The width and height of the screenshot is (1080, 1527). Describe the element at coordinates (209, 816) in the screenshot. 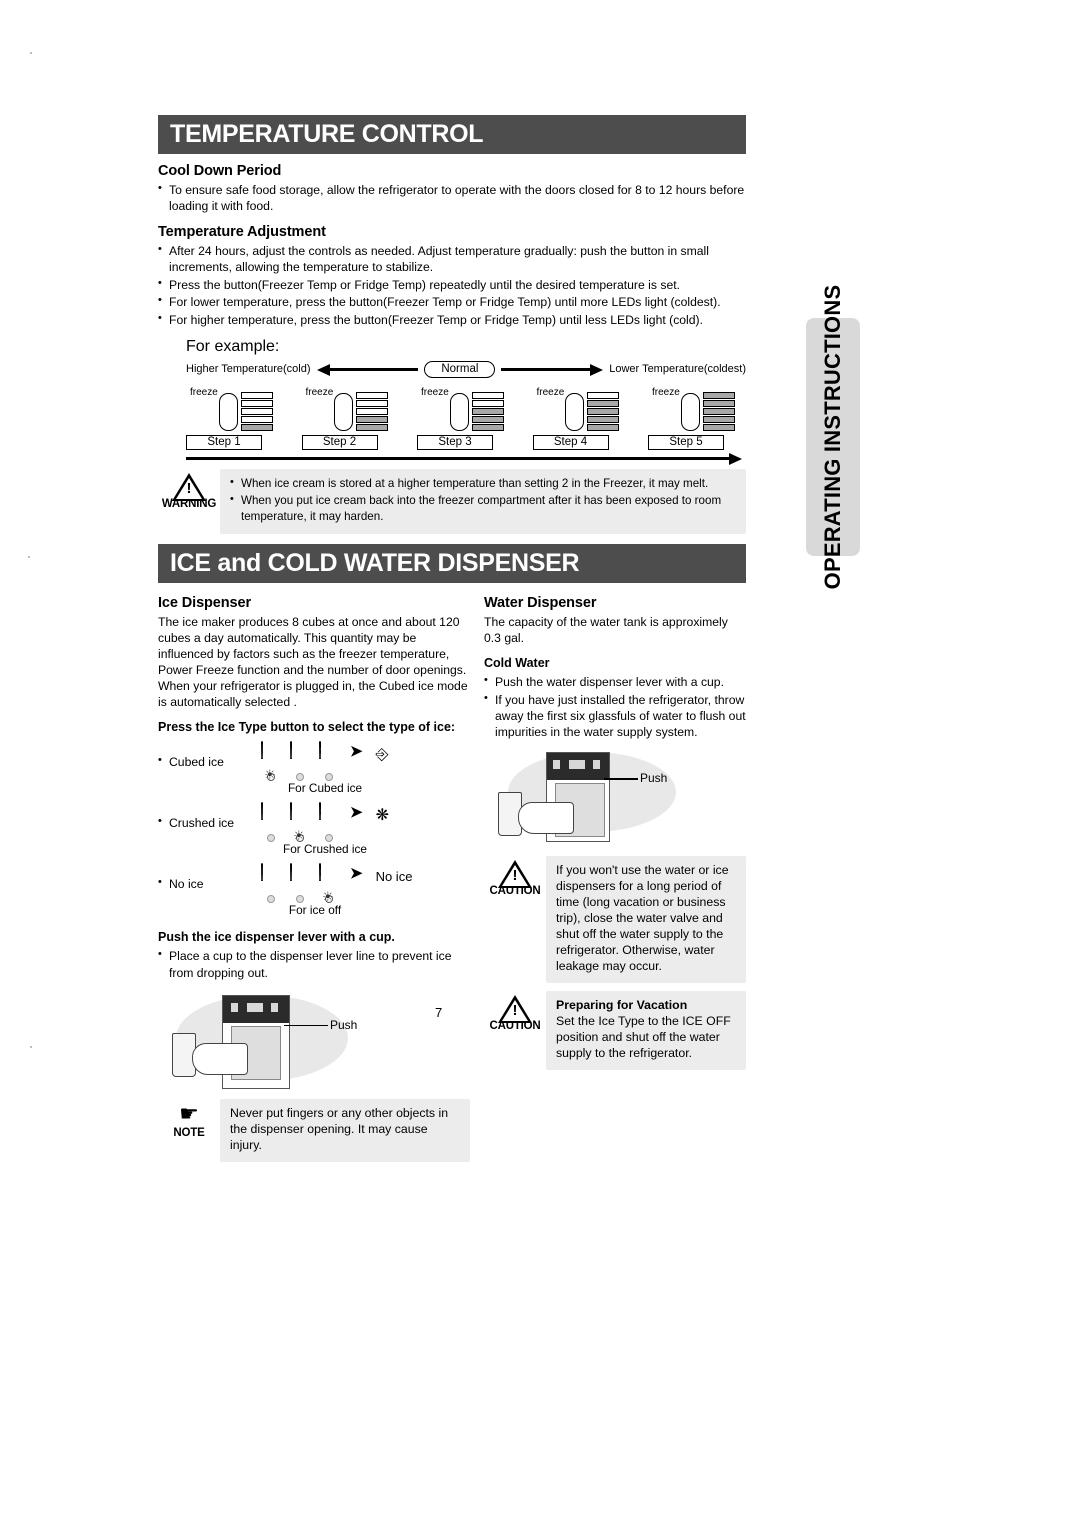

I see `ice-type-label: Crushed ice` at that location.